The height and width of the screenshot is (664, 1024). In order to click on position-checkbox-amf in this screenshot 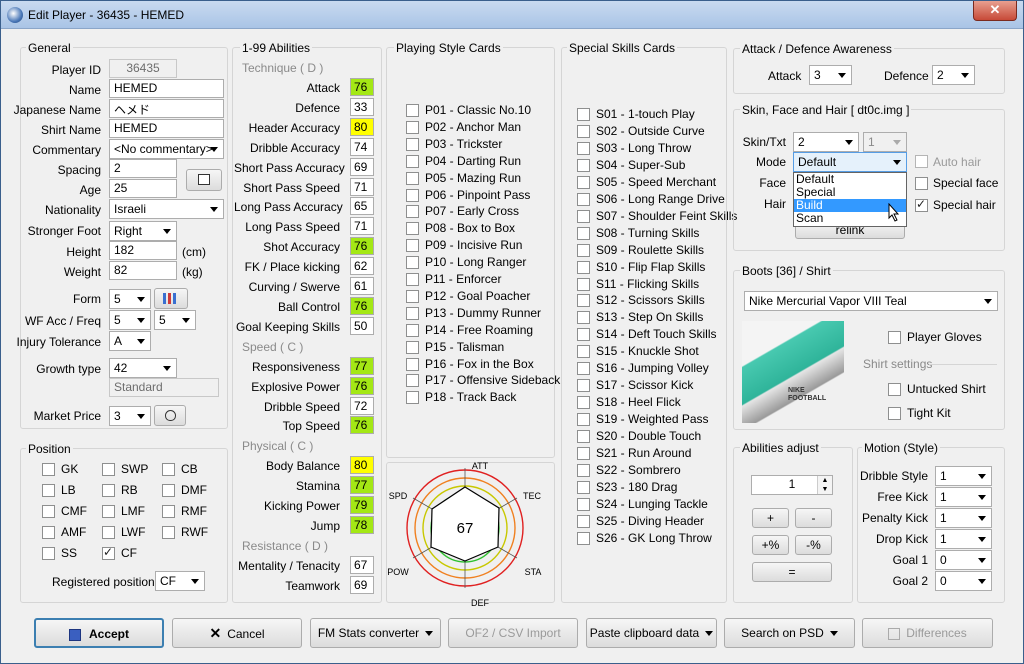, I will do `click(48, 532)`.